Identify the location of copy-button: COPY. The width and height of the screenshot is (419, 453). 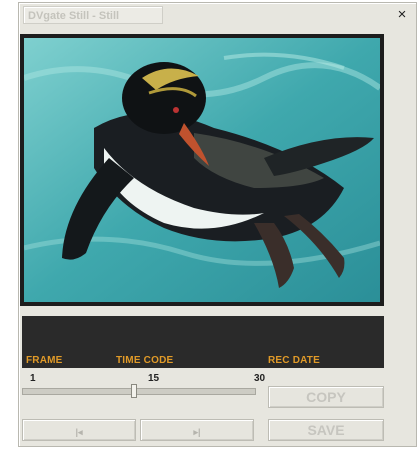
(326, 397).